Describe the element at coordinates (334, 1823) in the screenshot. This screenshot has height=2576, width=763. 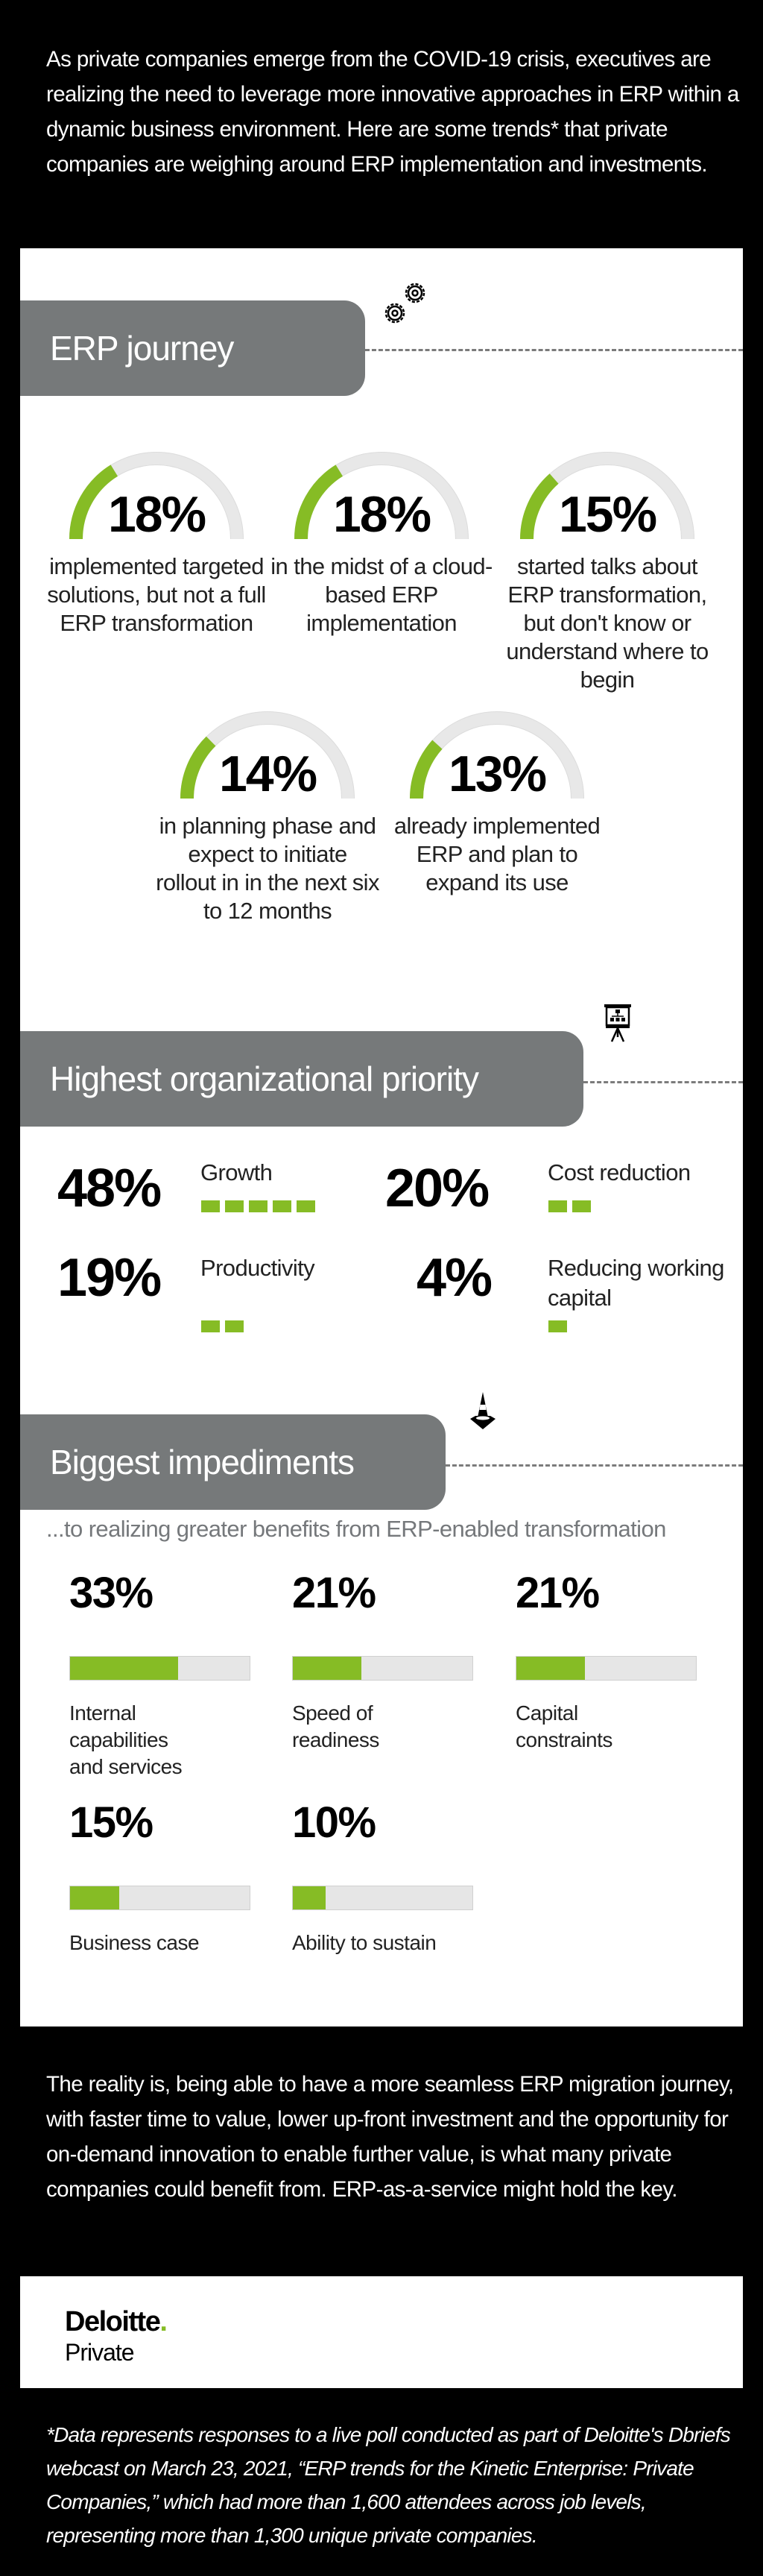
I see `impediment-value: 10%` at that location.